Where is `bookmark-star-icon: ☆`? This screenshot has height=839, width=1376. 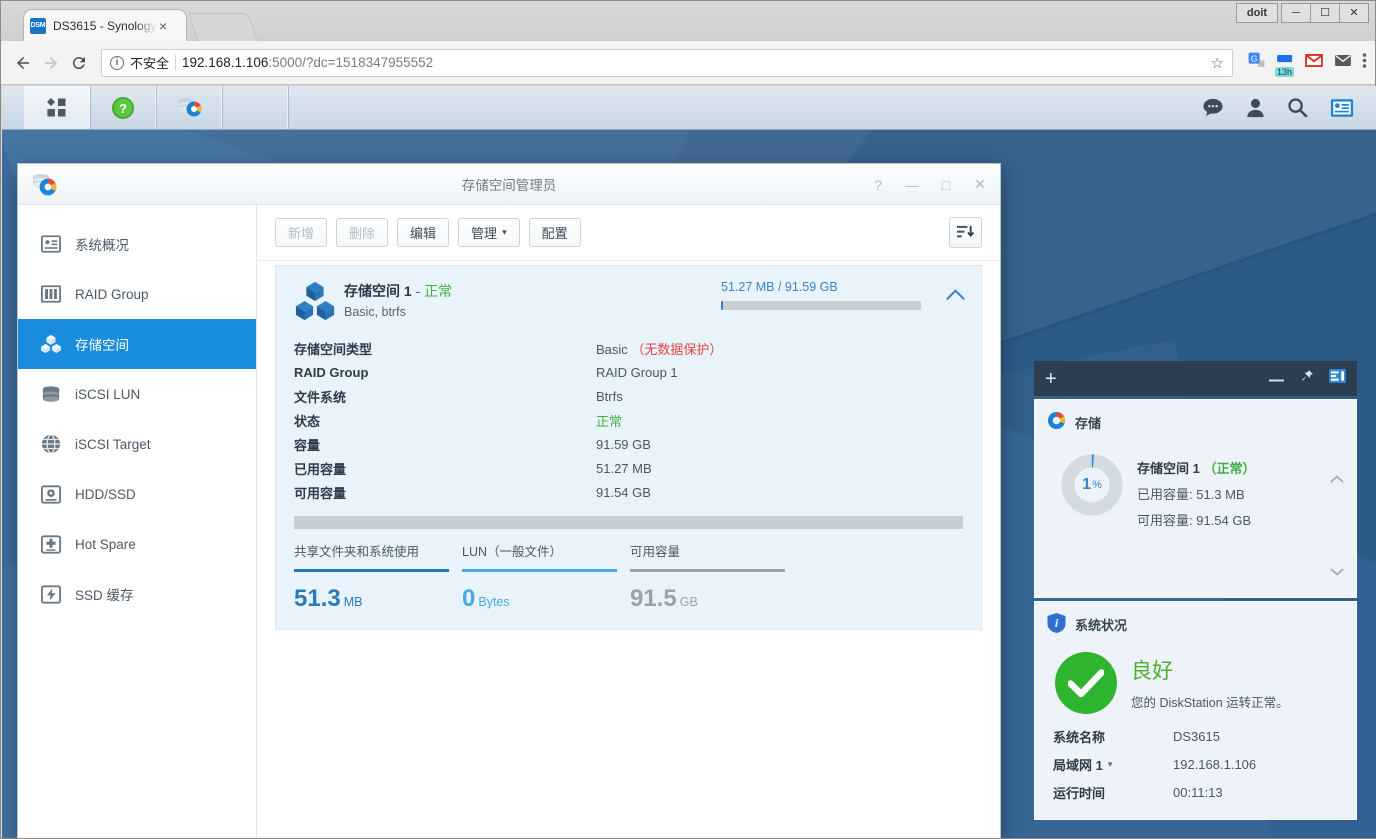
bookmark-star-icon: ☆ is located at coordinates (1217, 63).